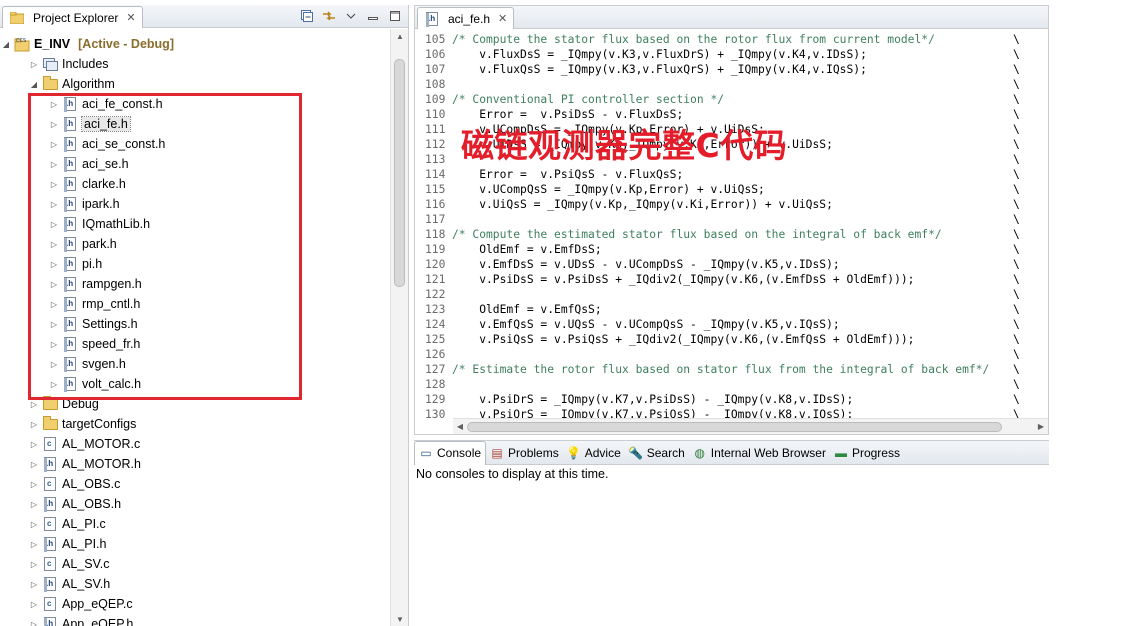 This screenshot has height=626, width=1140. What do you see at coordinates (219, 204) in the screenshot?
I see `tree-item: ▷ .h ipark.h` at bounding box center [219, 204].